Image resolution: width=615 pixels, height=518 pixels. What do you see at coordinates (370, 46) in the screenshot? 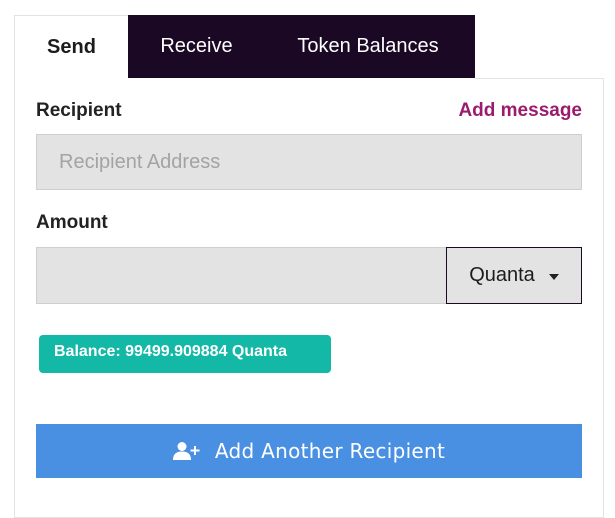
I see `tab-token-balances: Token Balances` at bounding box center [370, 46].